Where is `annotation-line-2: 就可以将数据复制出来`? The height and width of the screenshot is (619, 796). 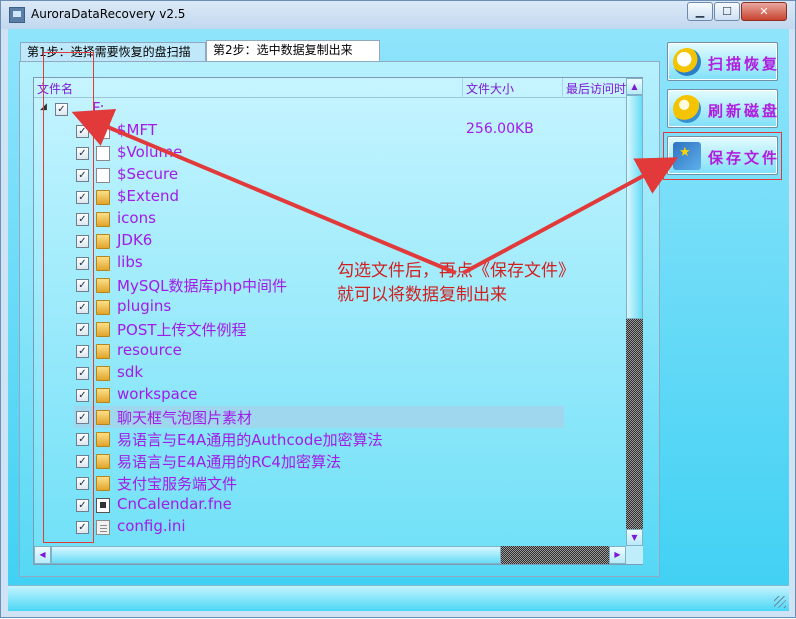 annotation-line-2: 就可以将数据复制出来 is located at coordinates (422, 295).